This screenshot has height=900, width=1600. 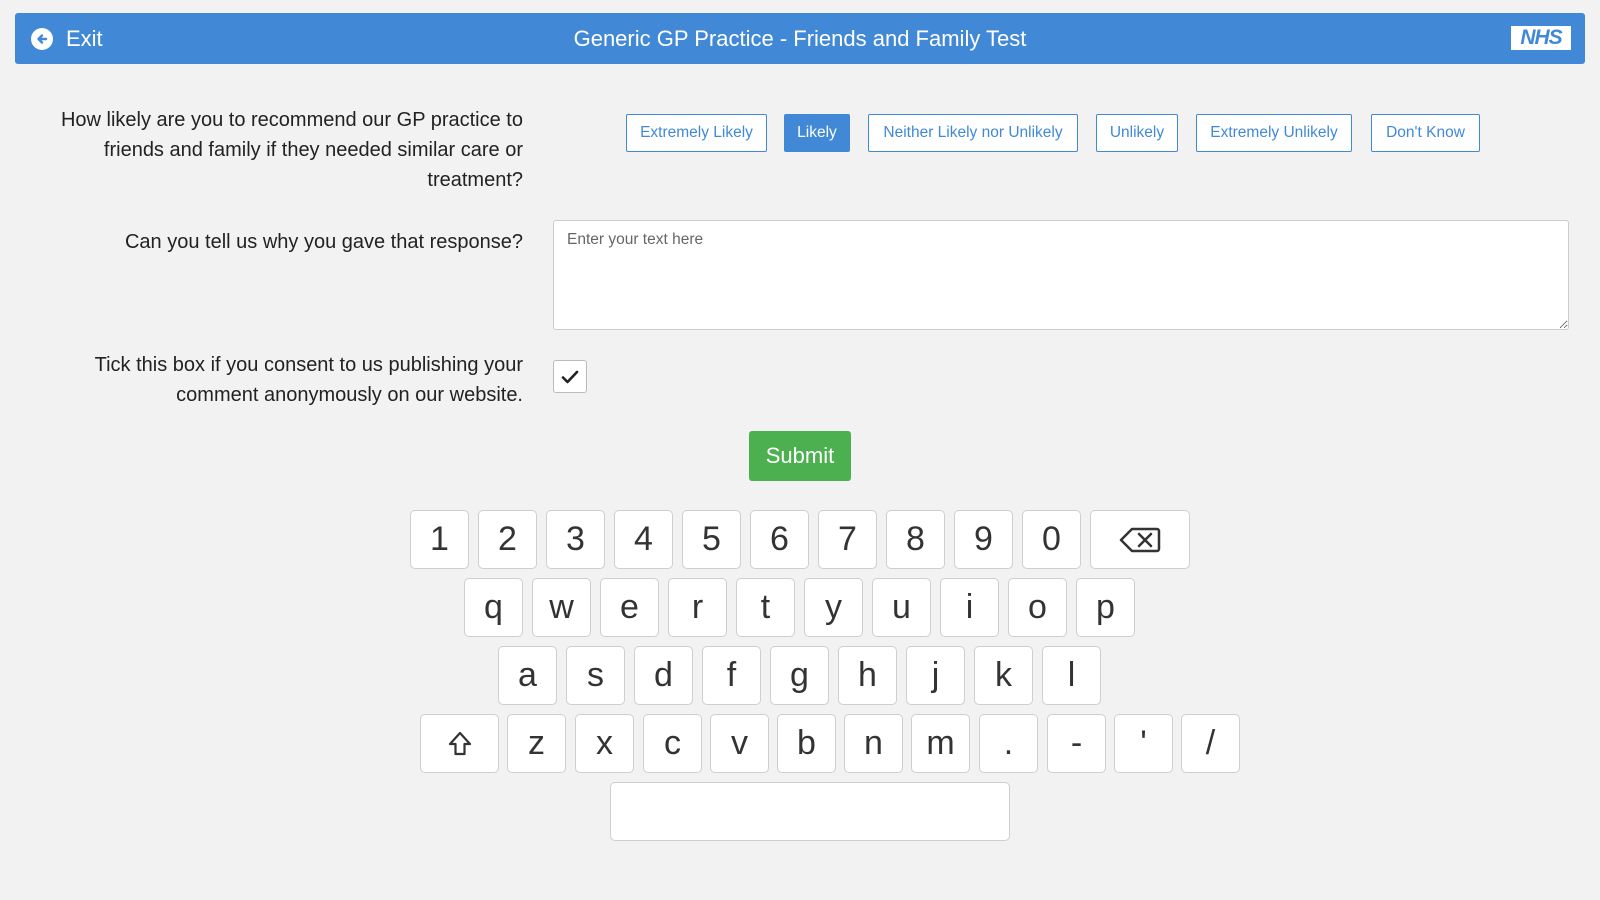 I want to click on key-h: h, so click(x=867, y=675).